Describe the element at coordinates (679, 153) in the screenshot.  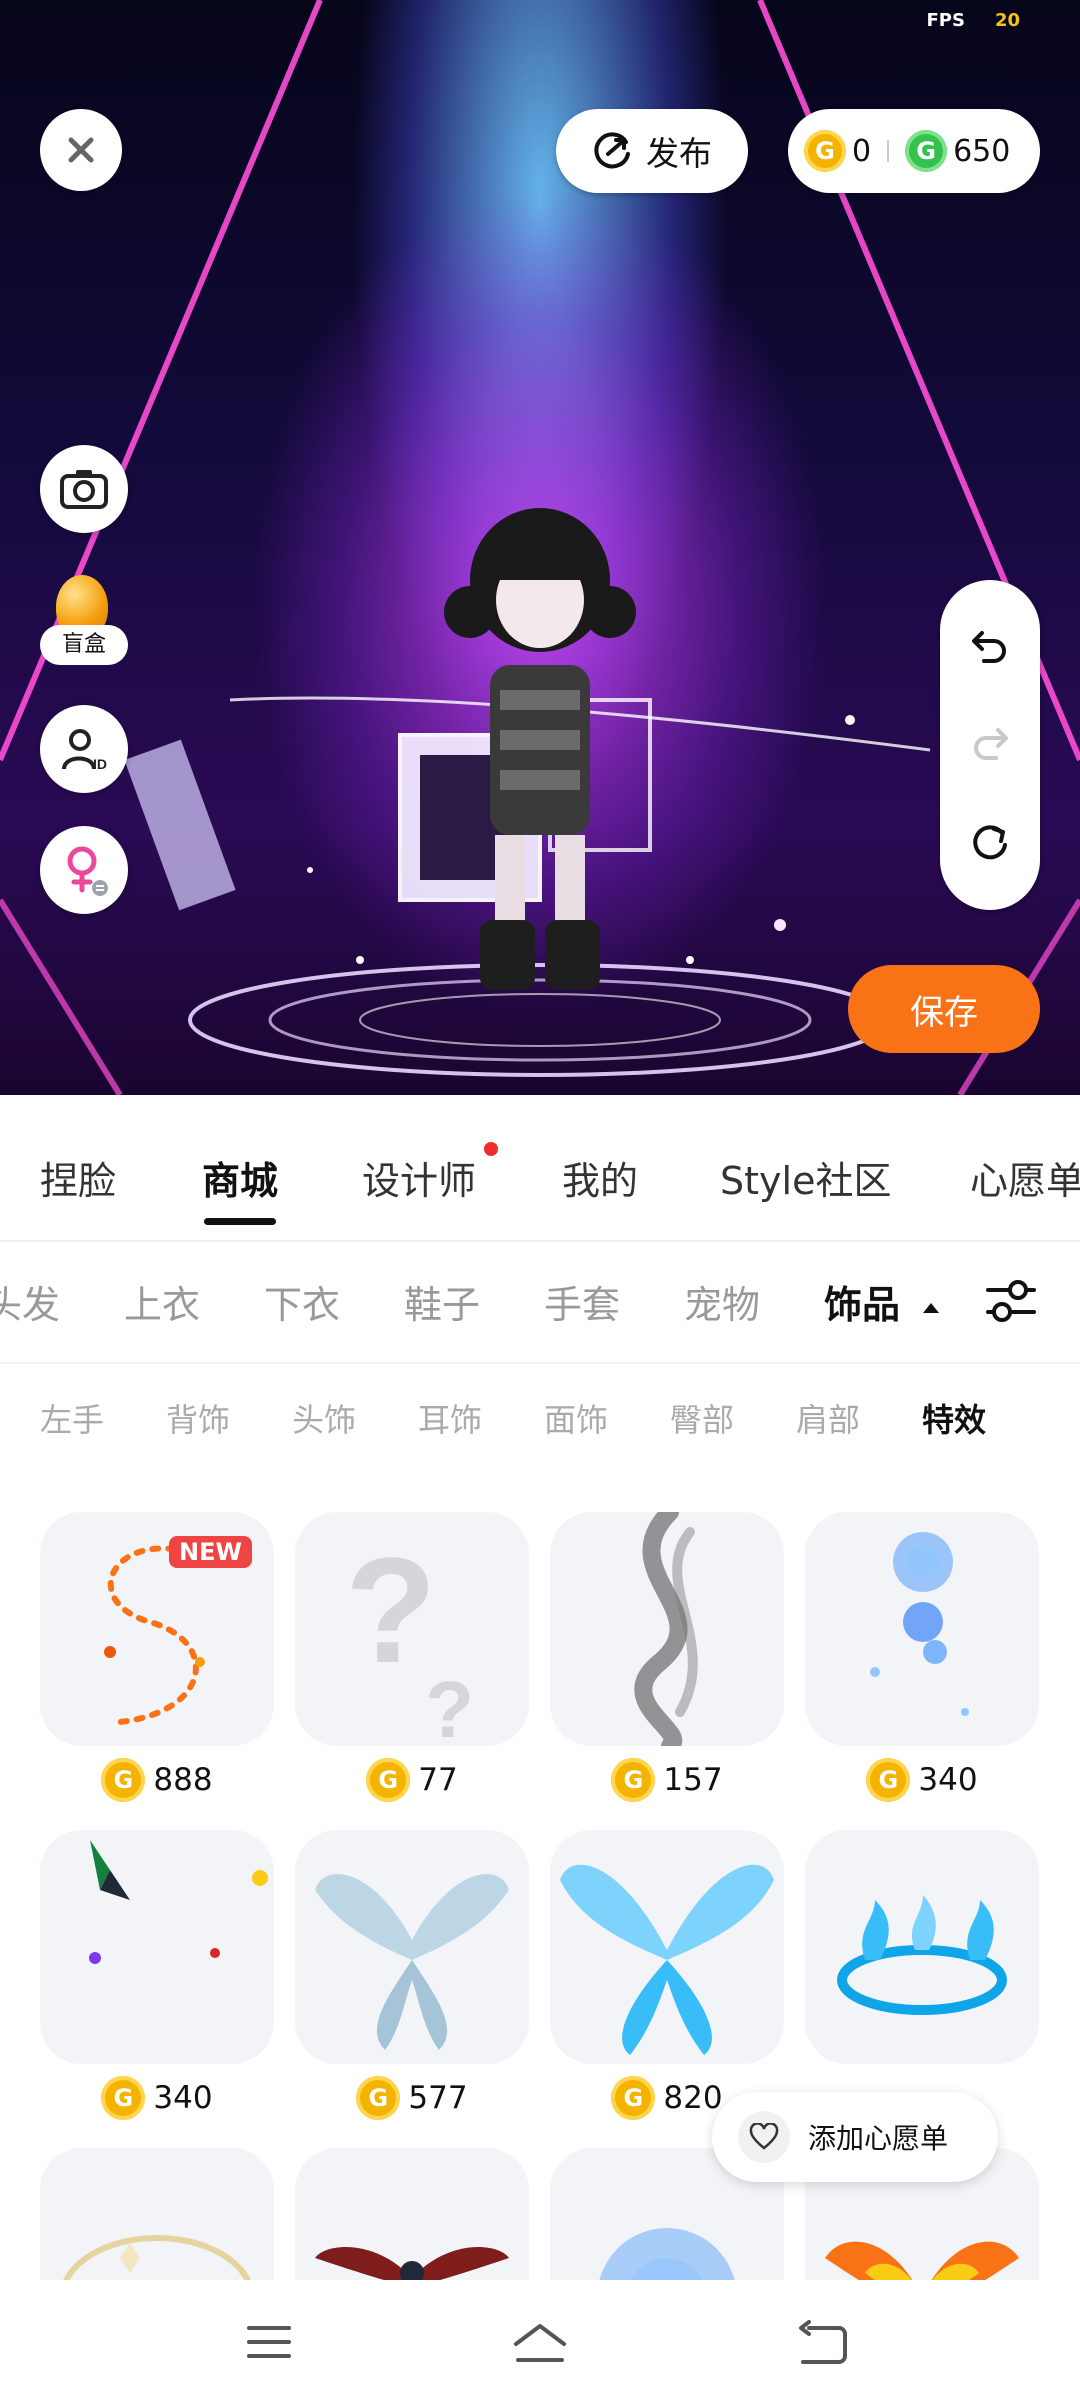
I see `publish-label: 发布` at that location.